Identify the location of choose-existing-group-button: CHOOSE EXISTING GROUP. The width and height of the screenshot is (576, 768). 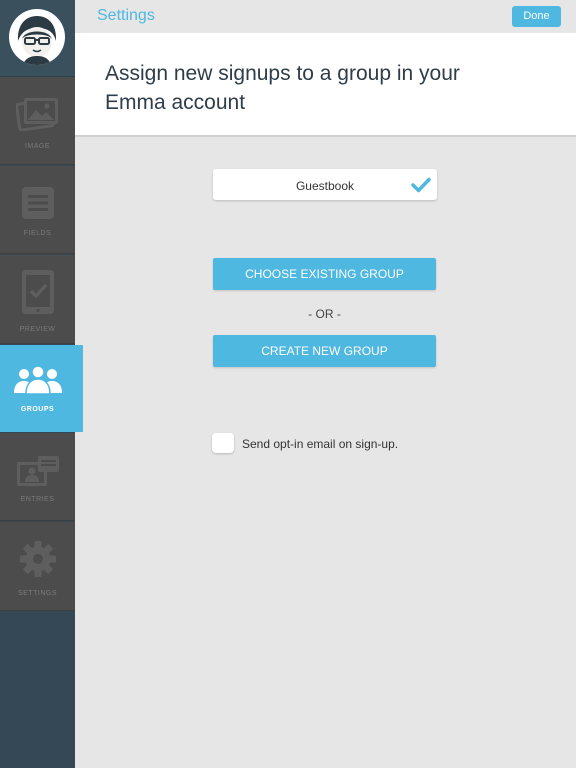
(324, 274).